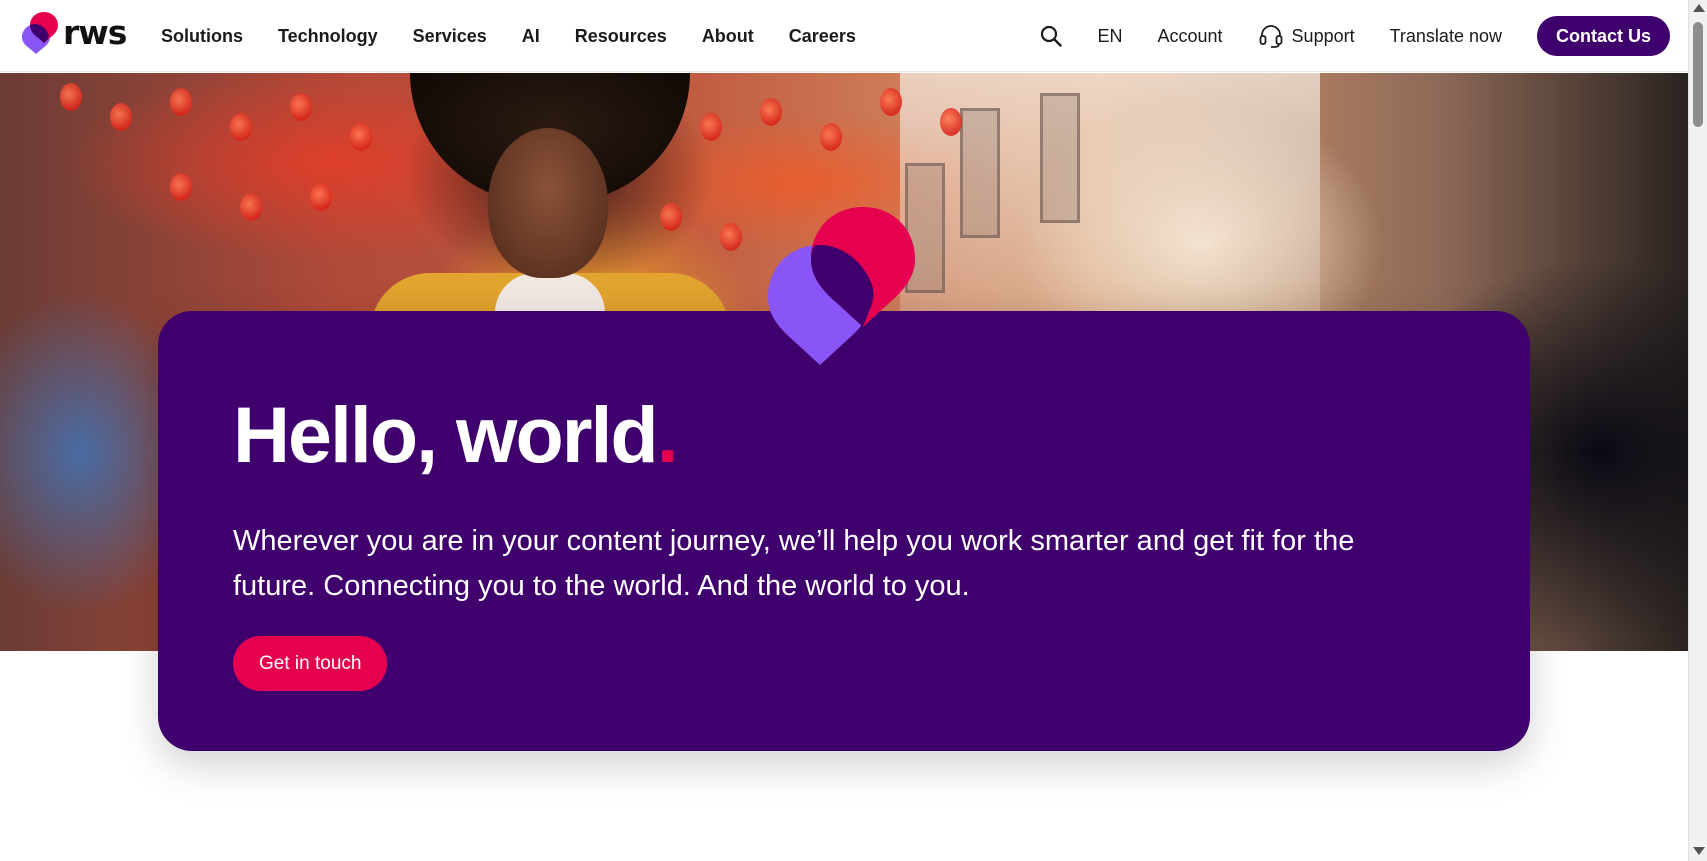 The height and width of the screenshot is (861, 1707). Describe the element at coordinates (328, 36) in the screenshot. I see `nav-technology: Technology` at that location.